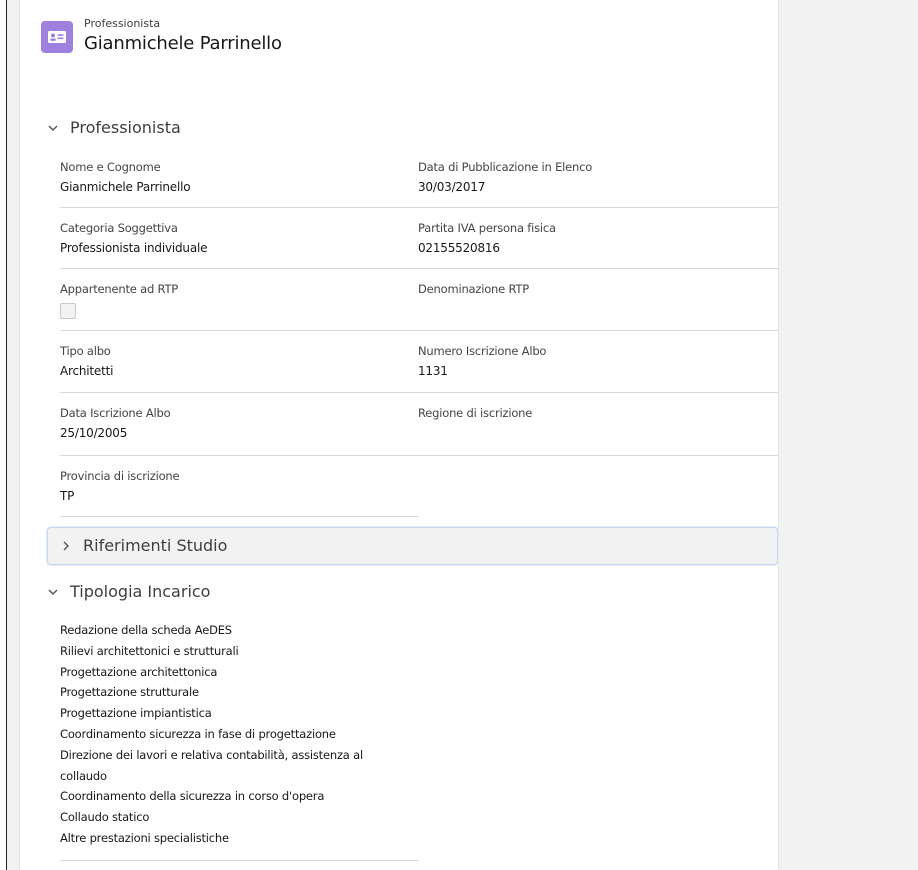 The height and width of the screenshot is (870, 918). I want to click on record-title: Gianmichele Parrinello, so click(183, 43).